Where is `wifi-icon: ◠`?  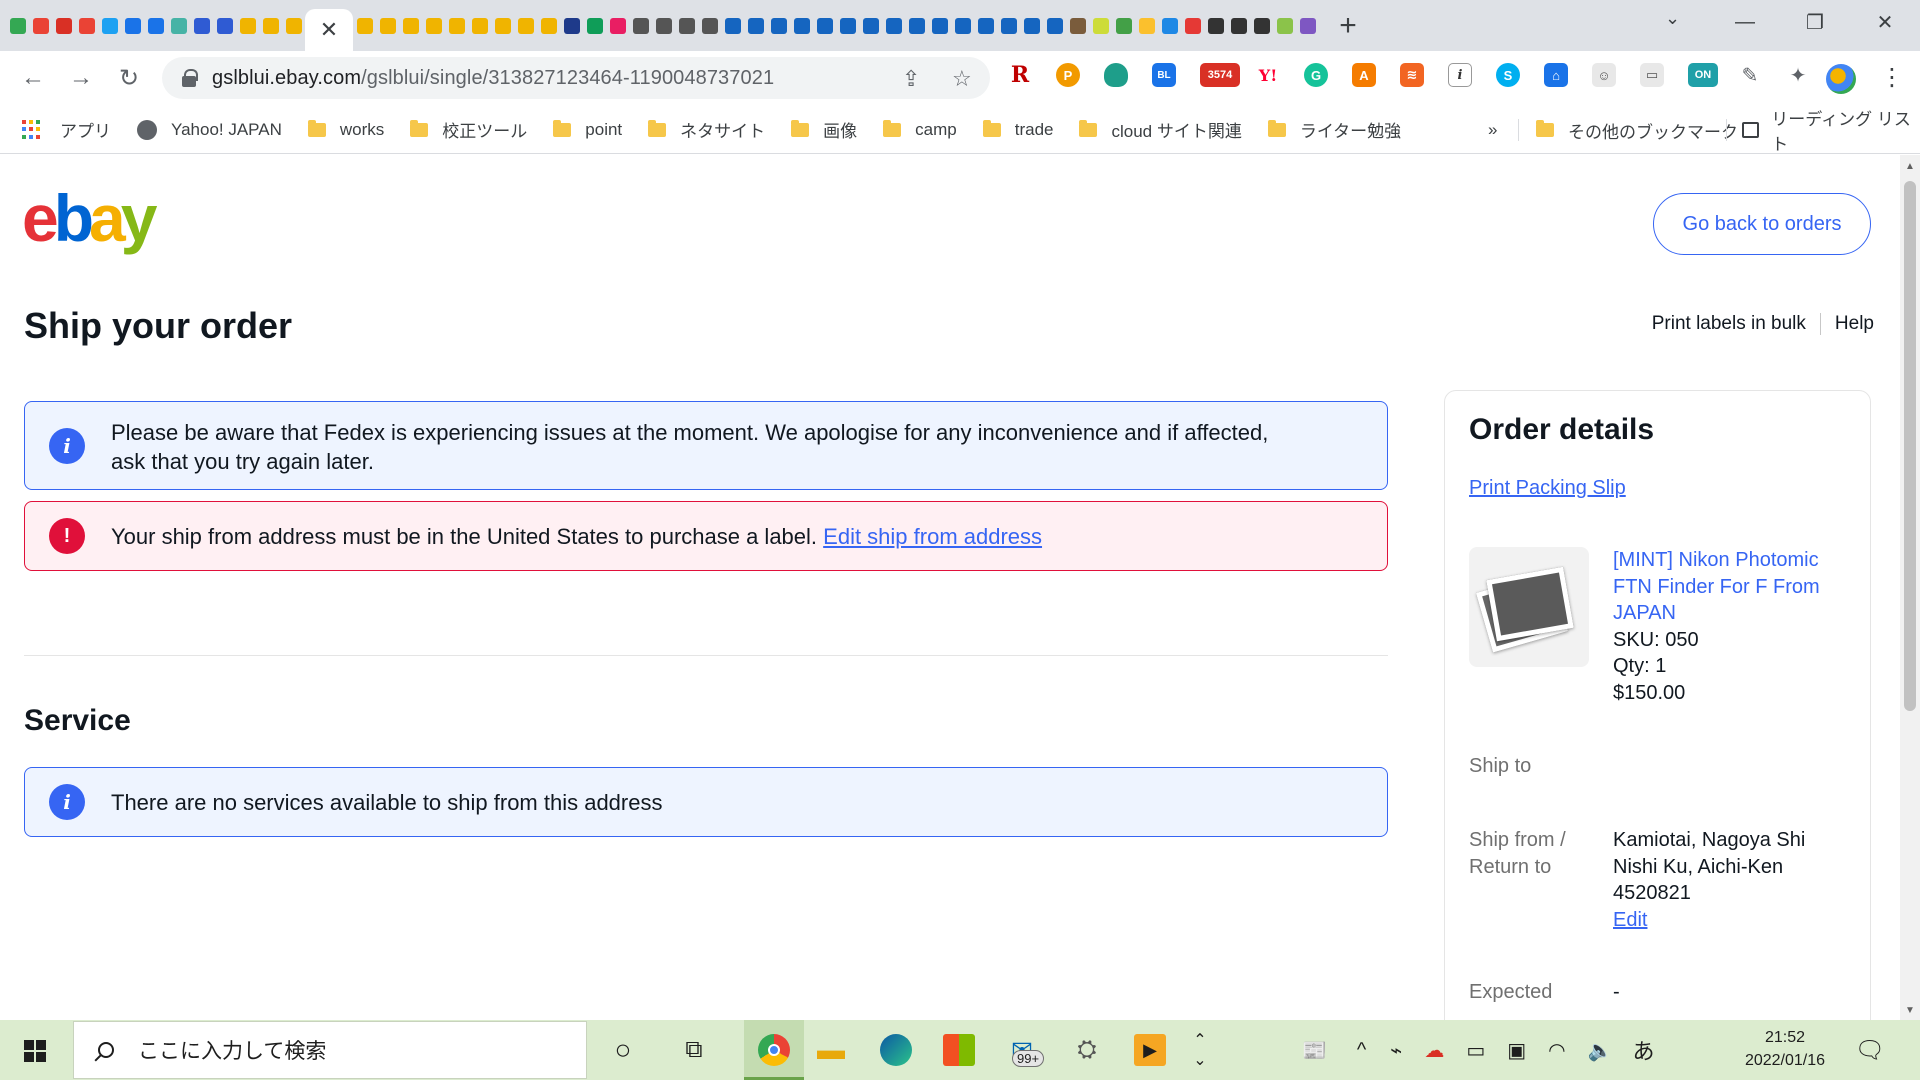
wifi-icon: ◠ is located at coordinates (1556, 1050).